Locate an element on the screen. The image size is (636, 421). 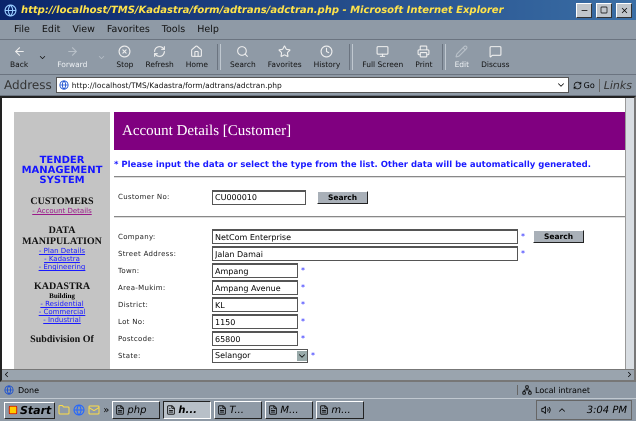
home-icon is located at coordinates (197, 51).